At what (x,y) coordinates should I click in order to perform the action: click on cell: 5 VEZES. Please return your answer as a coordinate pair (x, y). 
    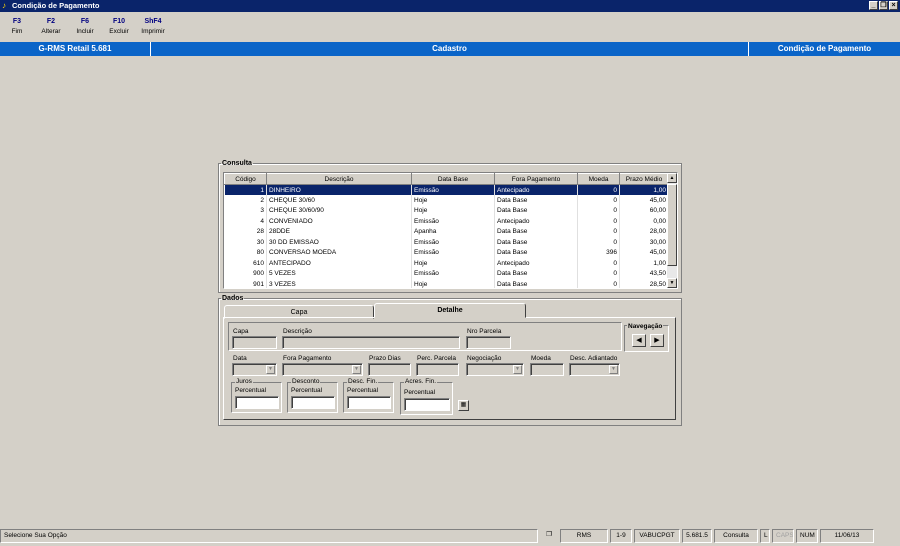
    Looking at the image, I should click on (339, 273).